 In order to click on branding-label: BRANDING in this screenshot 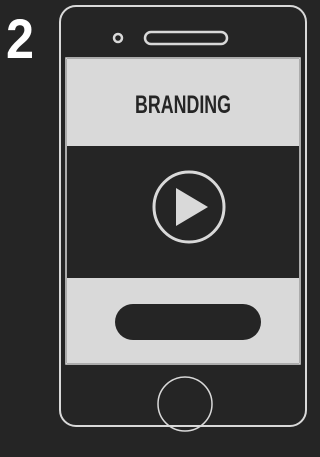, I will do `click(183, 105)`.